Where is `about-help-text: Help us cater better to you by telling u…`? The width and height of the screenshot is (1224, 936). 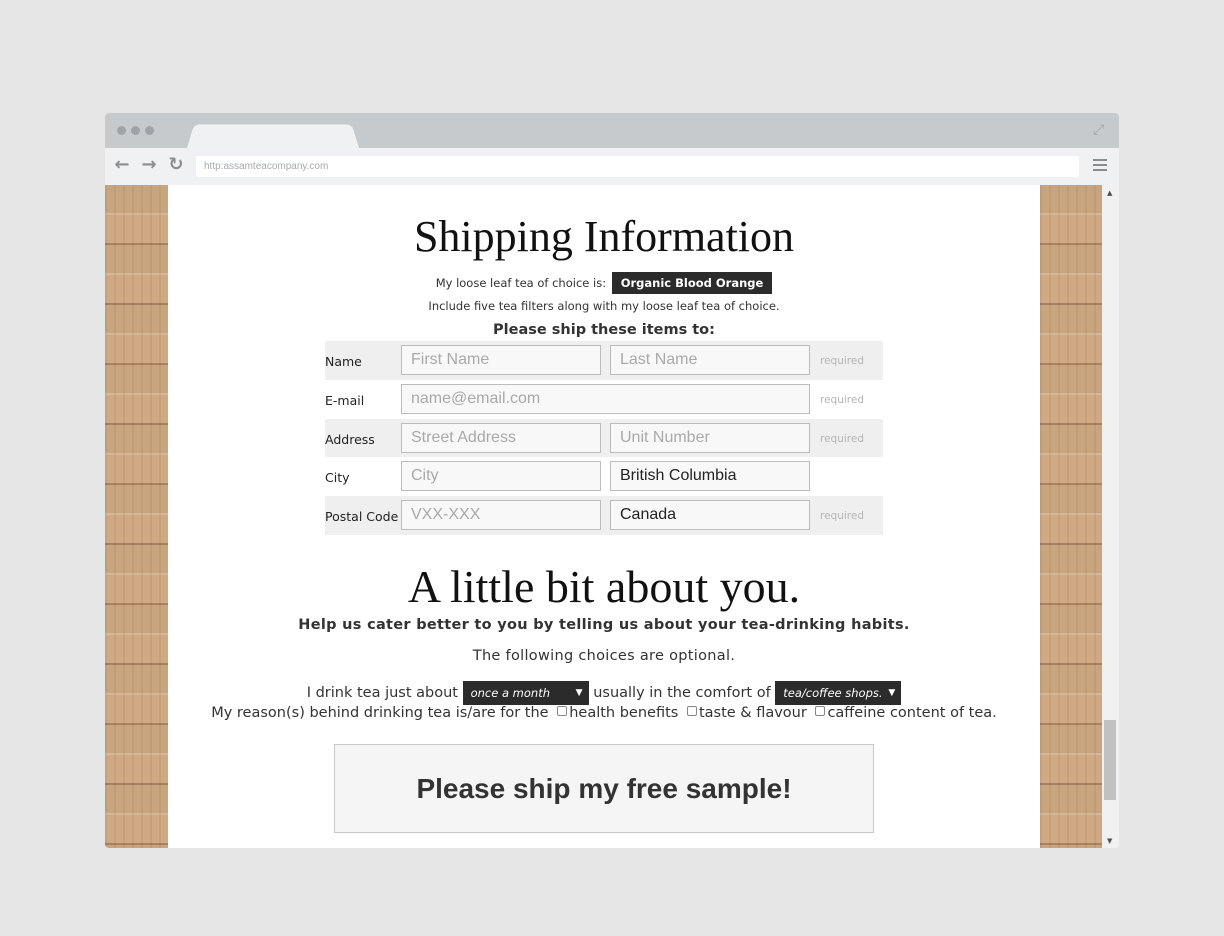 about-help-text: Help us cater better to you by telling u… is located at coordinates (604, 625).